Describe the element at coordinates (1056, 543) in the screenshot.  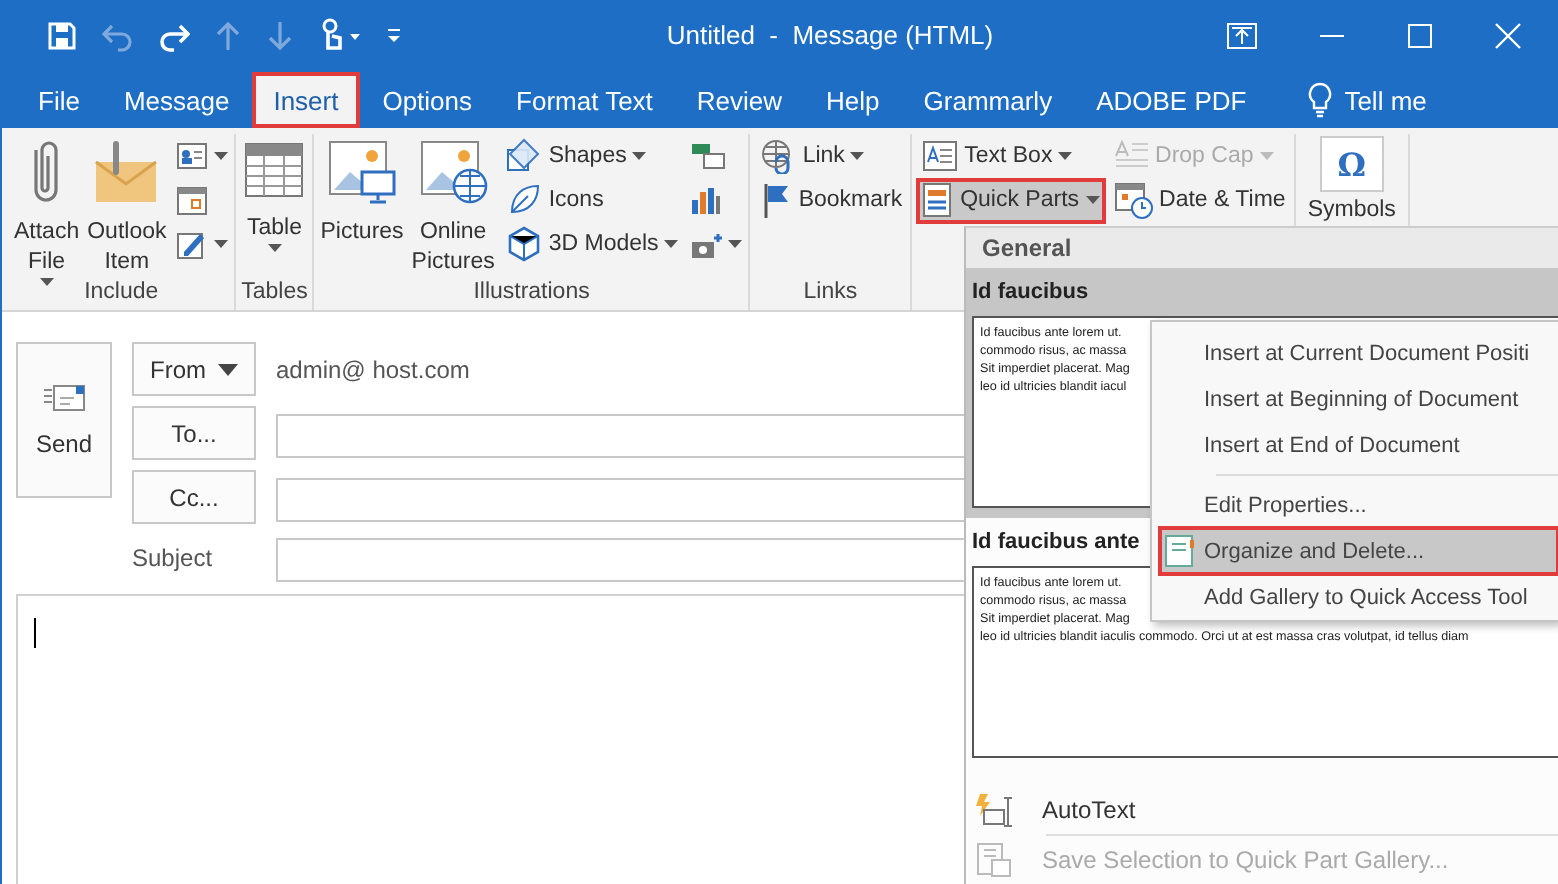
I see `entry-title: Id faucibus ante` at that location.